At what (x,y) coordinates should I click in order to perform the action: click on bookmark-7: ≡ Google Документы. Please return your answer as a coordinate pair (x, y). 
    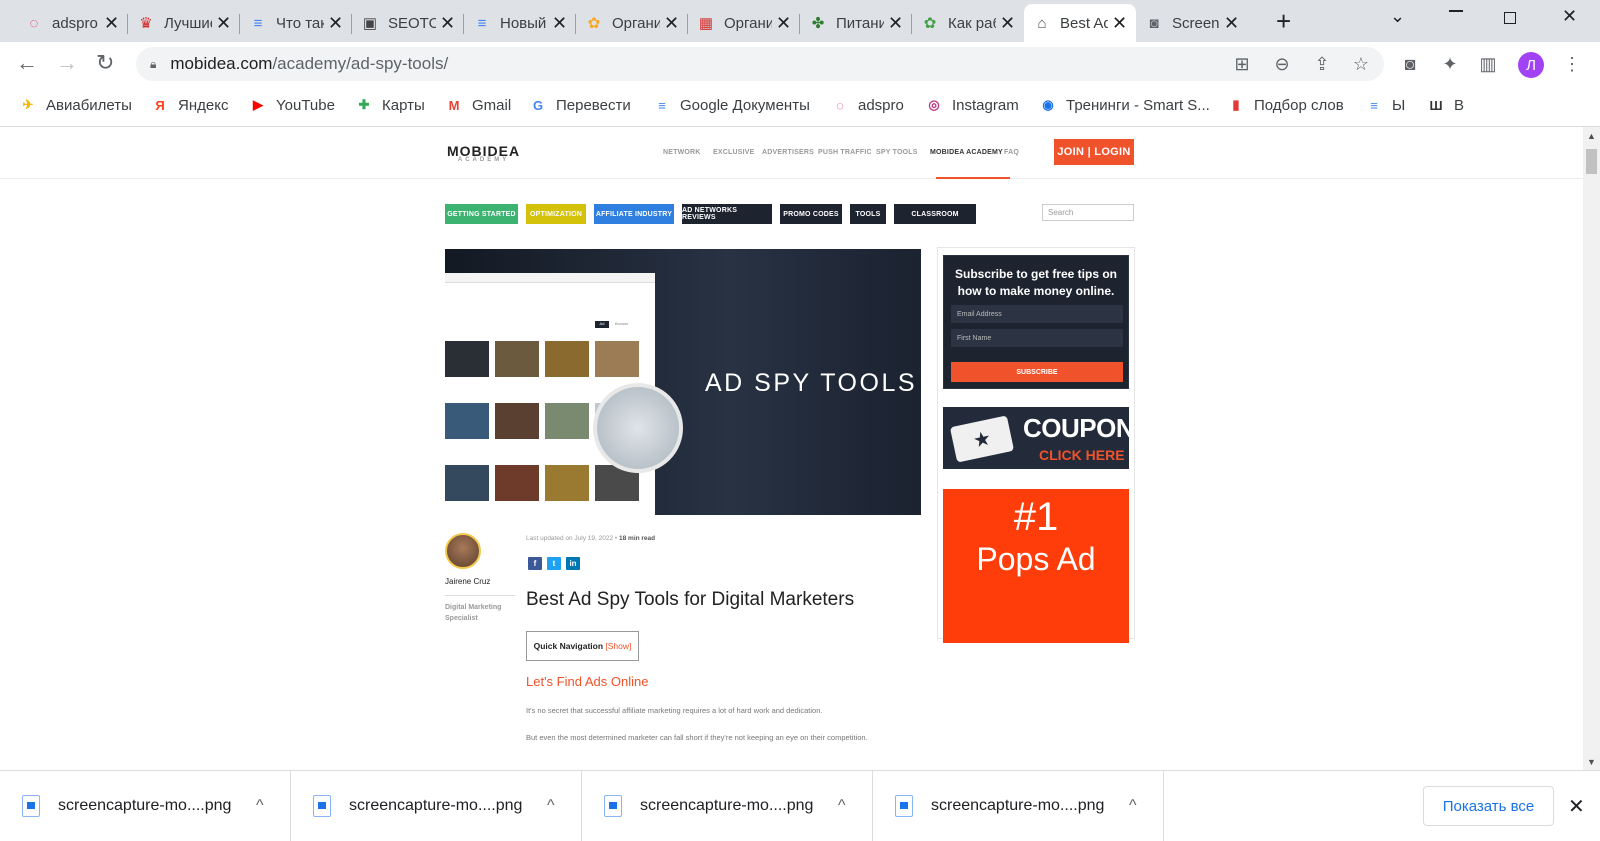
    Looking at the image, I should click on (731, 105).